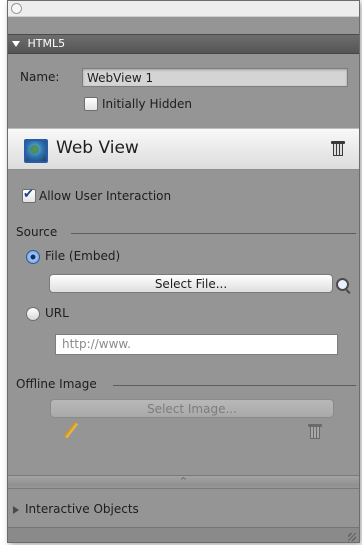  Describe the element at coordinates (342, 284) in the screenshot. I see `magnifier-icon` at that location.